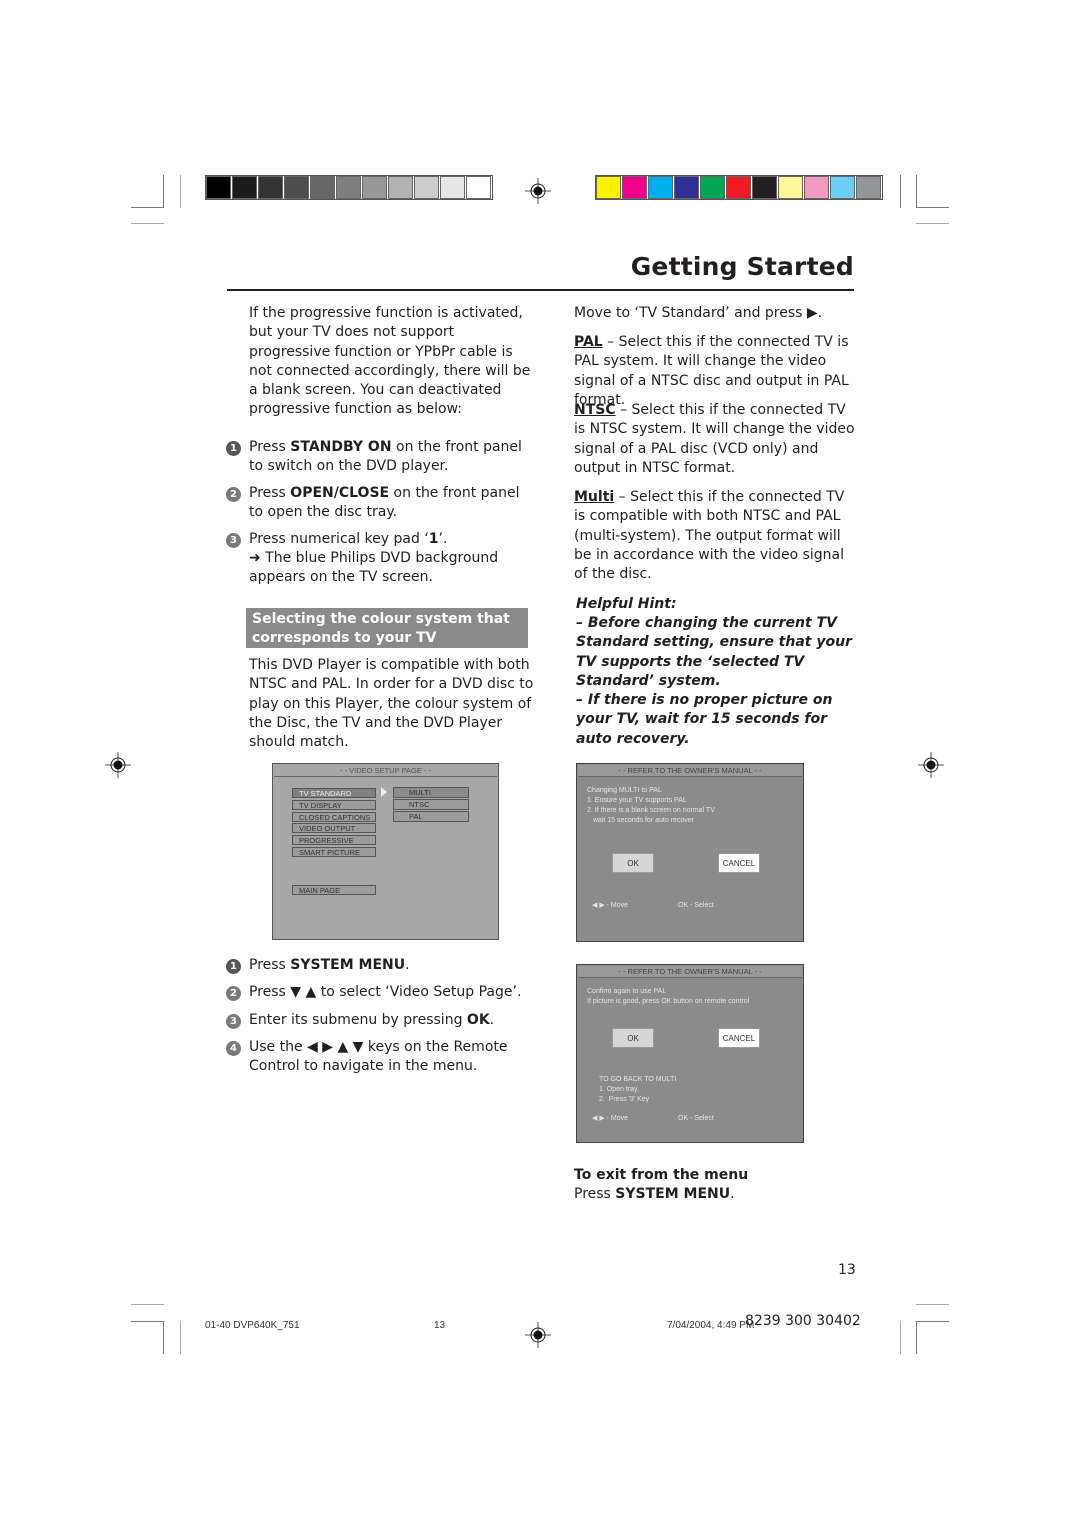 This screenshot has width=1080, height=1528. I want to click on osd-header: - - VIDEO SETUP PAGE - -, so click(385, 771).